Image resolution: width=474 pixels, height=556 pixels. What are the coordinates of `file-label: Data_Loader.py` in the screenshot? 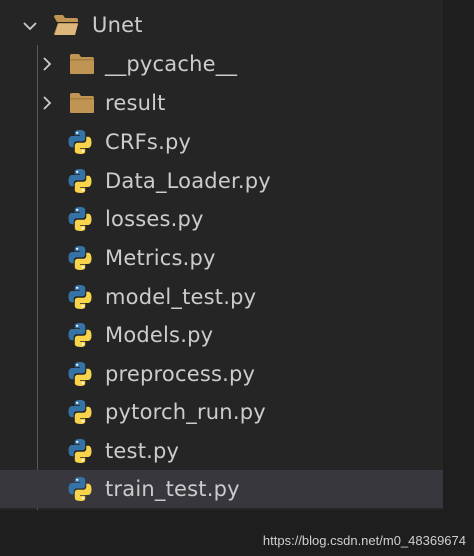 It's located at (188, 181).